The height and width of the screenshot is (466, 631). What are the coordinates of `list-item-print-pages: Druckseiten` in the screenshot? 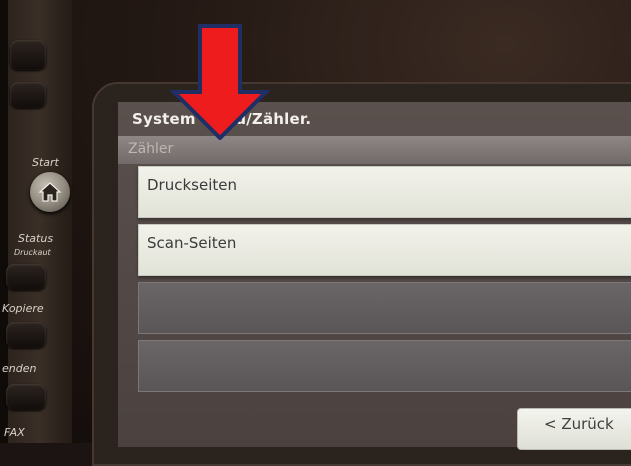 It's located at (384, 192).